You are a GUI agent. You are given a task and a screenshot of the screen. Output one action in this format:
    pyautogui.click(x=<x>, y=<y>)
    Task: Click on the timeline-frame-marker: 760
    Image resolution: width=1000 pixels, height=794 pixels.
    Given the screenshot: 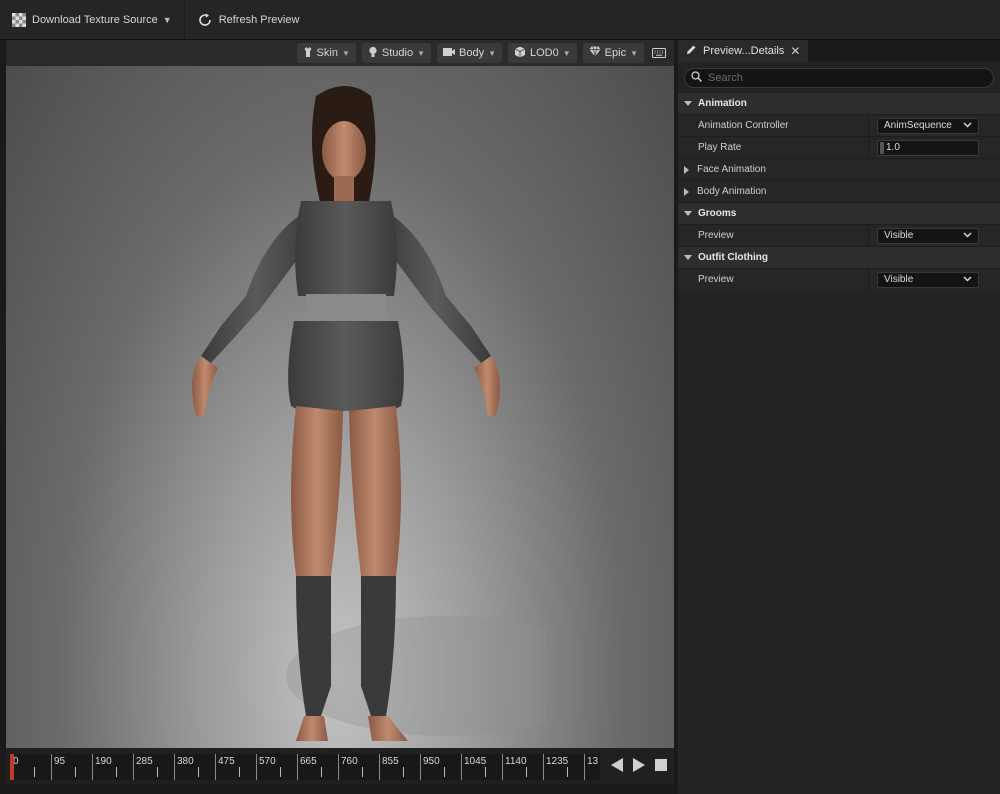 What is the action you would take?
    pyautogui.click(x=348, y=767)
    